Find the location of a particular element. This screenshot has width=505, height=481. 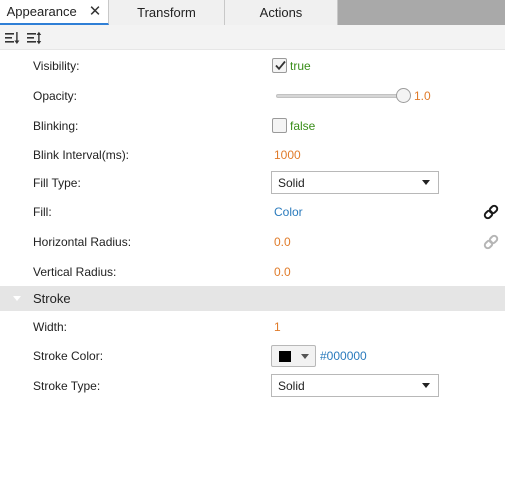

checkmark-icon is located at coordinates (280, 65).